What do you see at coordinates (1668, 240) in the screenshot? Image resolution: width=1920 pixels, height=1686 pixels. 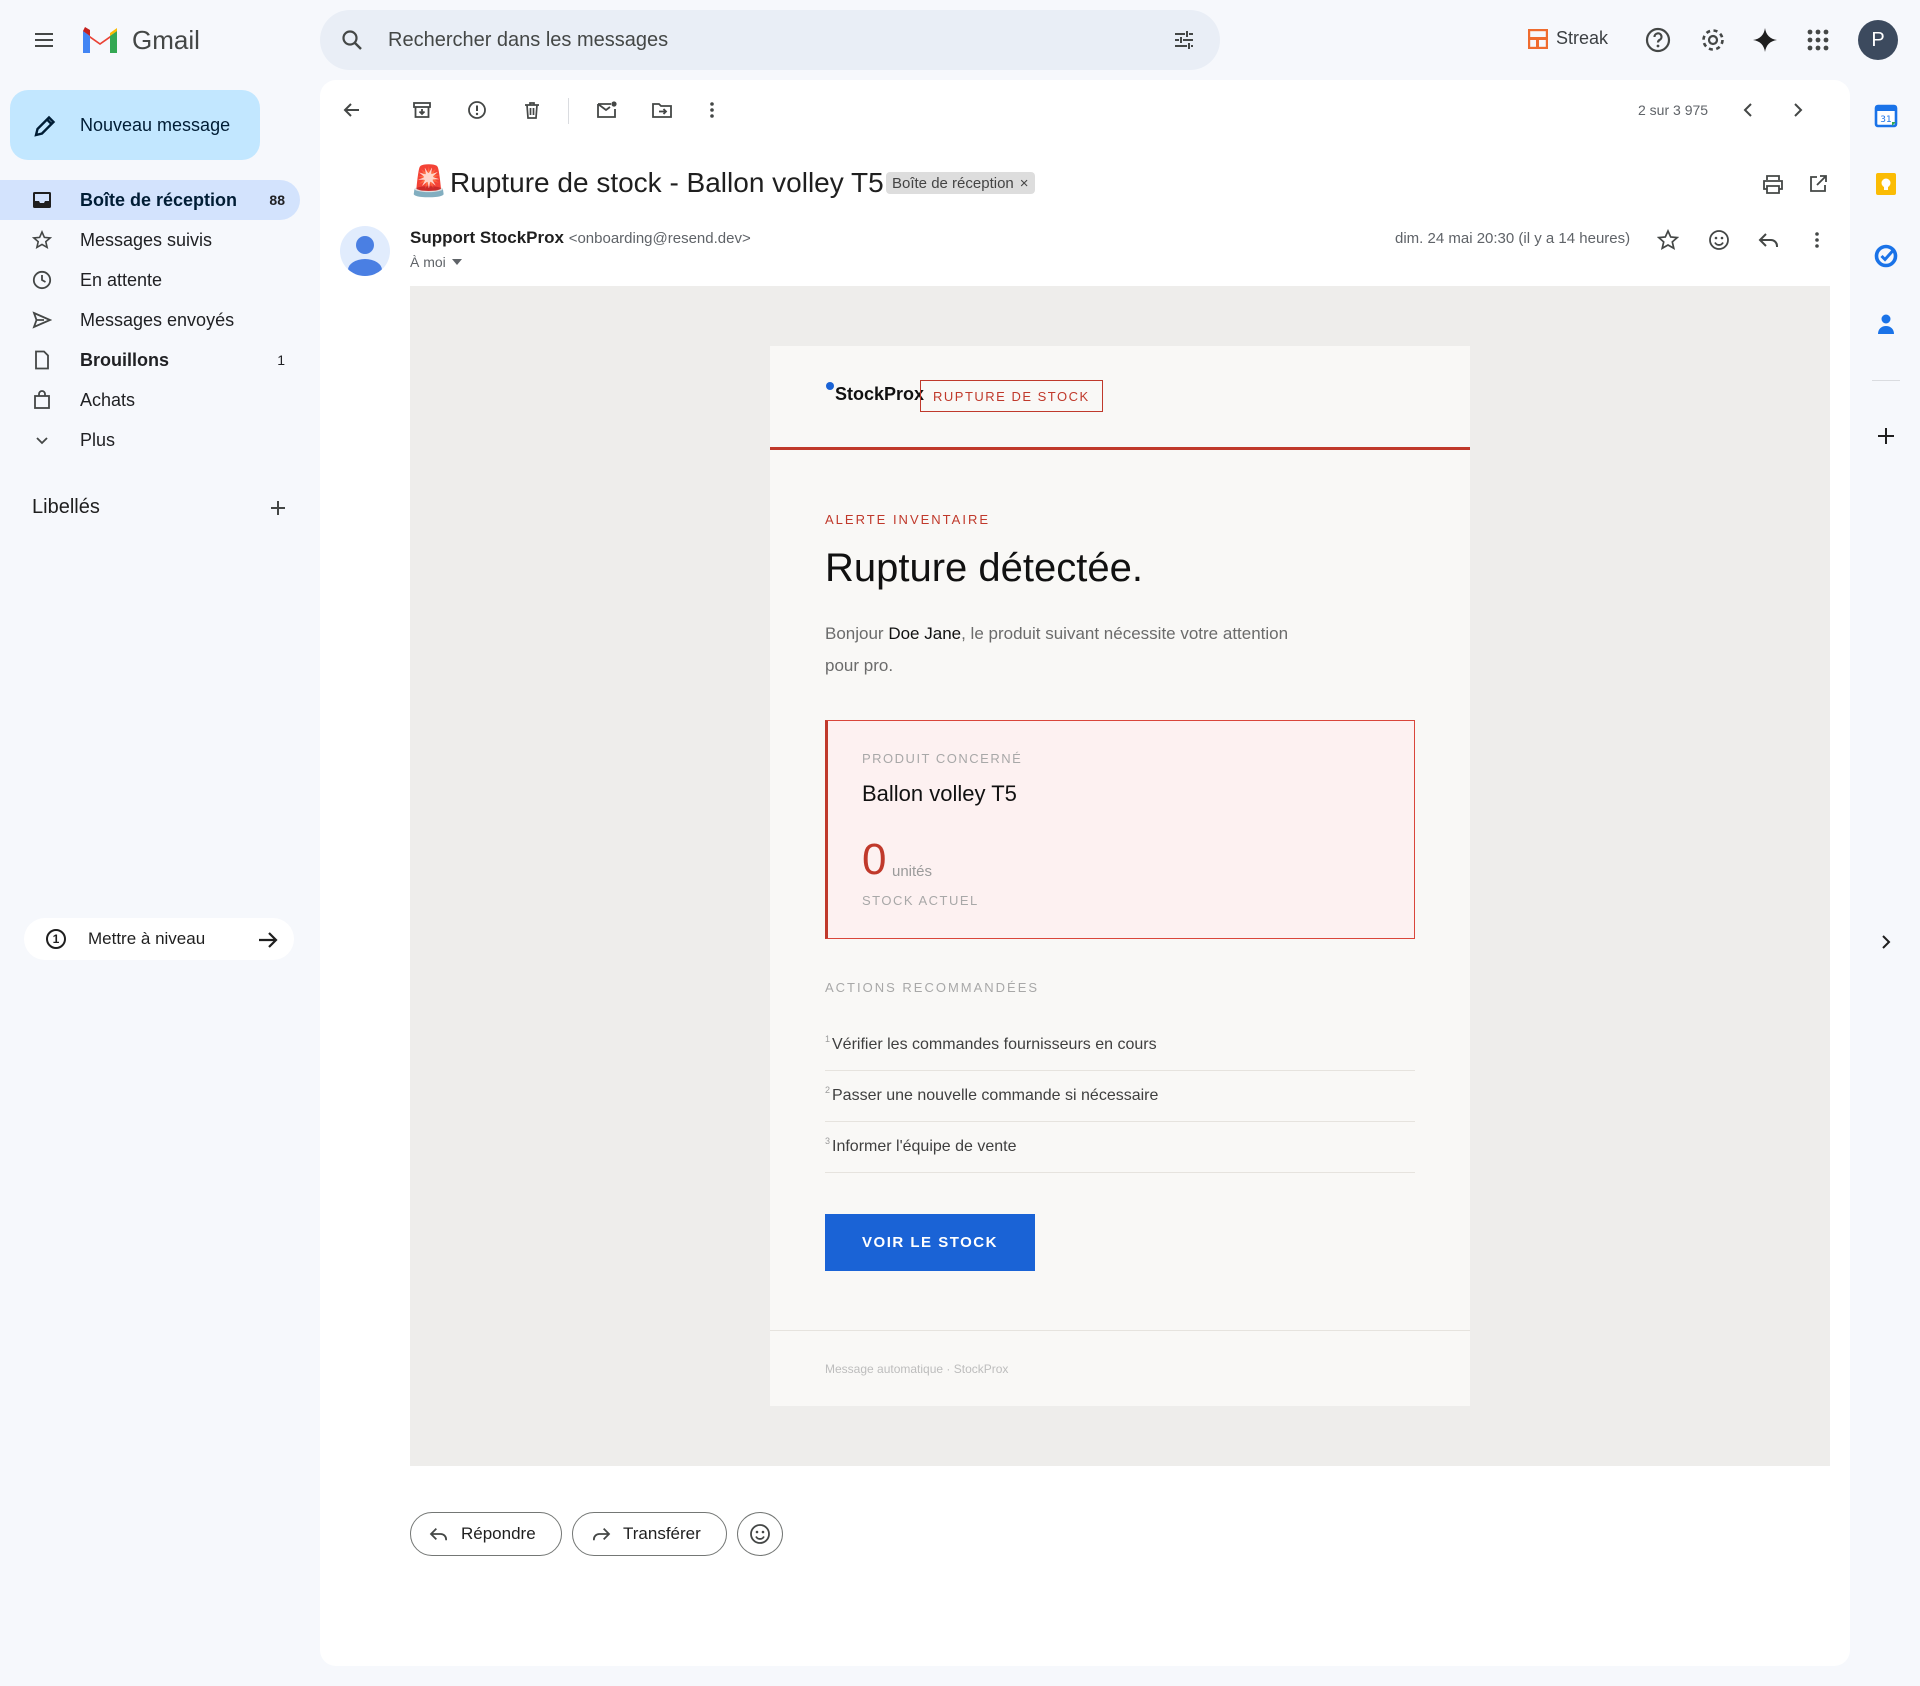 I see `star-message-button` at bounding box center [1668, 240].